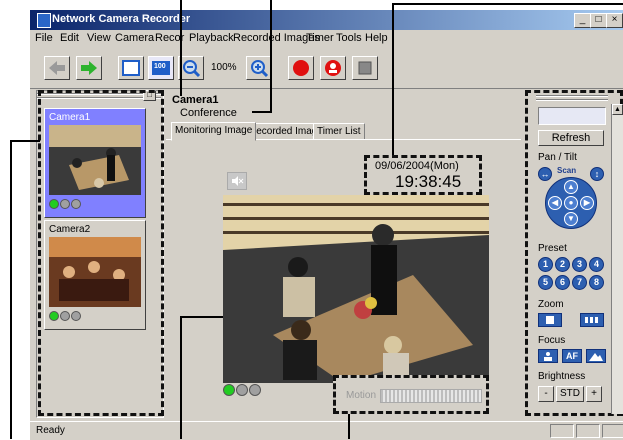  I want to click on tab-monitoring-image: Monitoring Image, so click(214, 131).